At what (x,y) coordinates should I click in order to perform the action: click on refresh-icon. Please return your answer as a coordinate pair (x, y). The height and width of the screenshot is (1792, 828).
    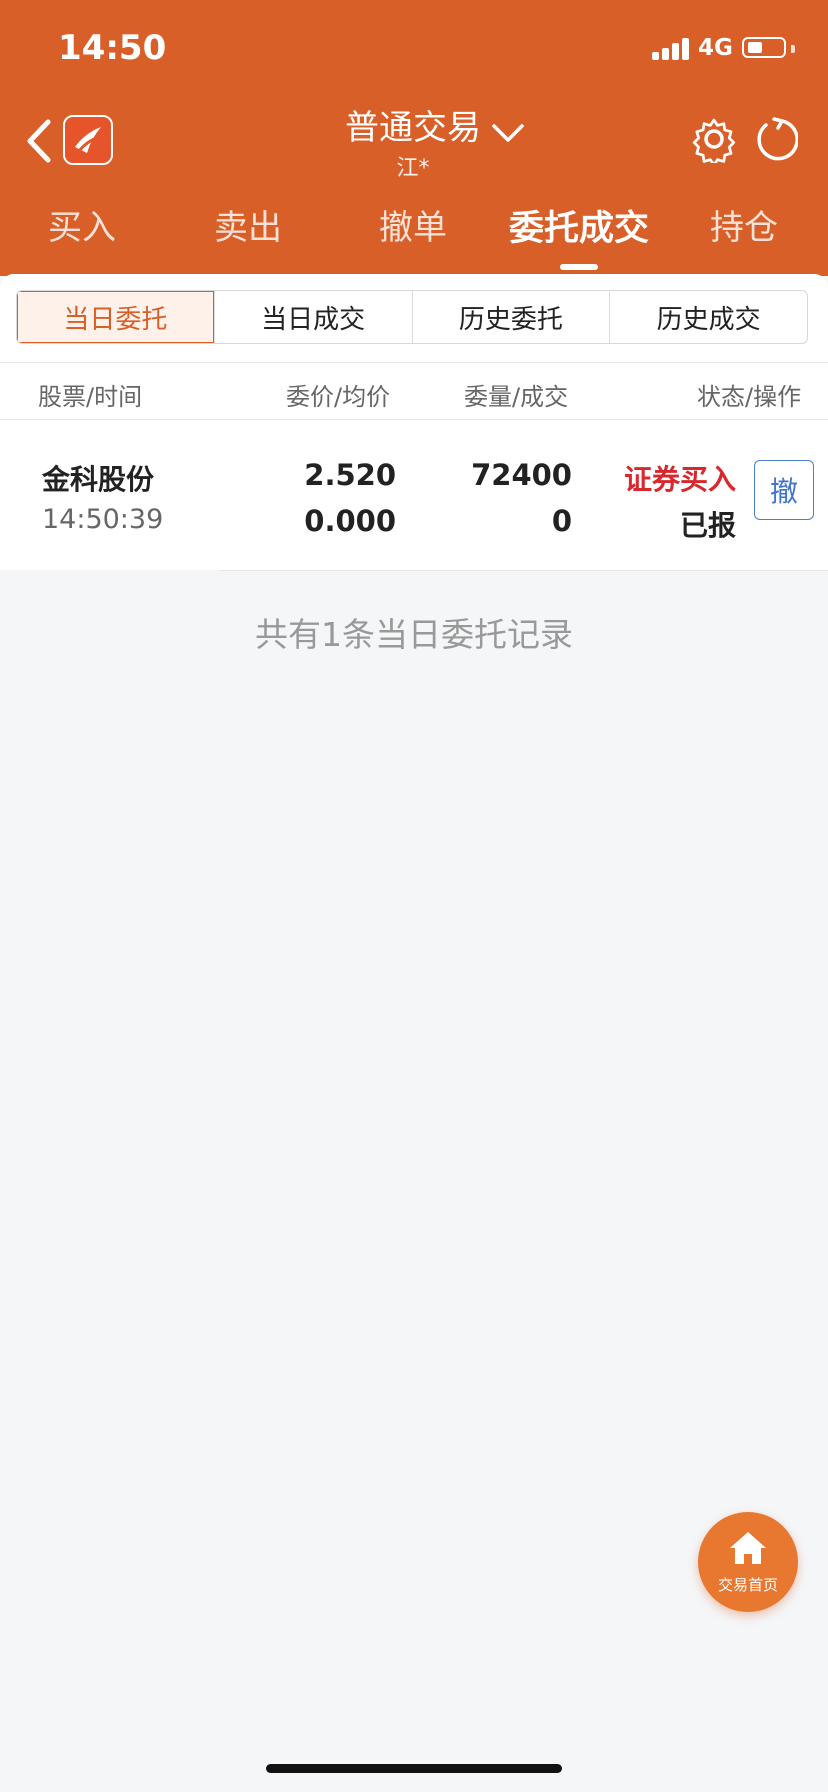
    Looking at the image, I should click on (778, 139).